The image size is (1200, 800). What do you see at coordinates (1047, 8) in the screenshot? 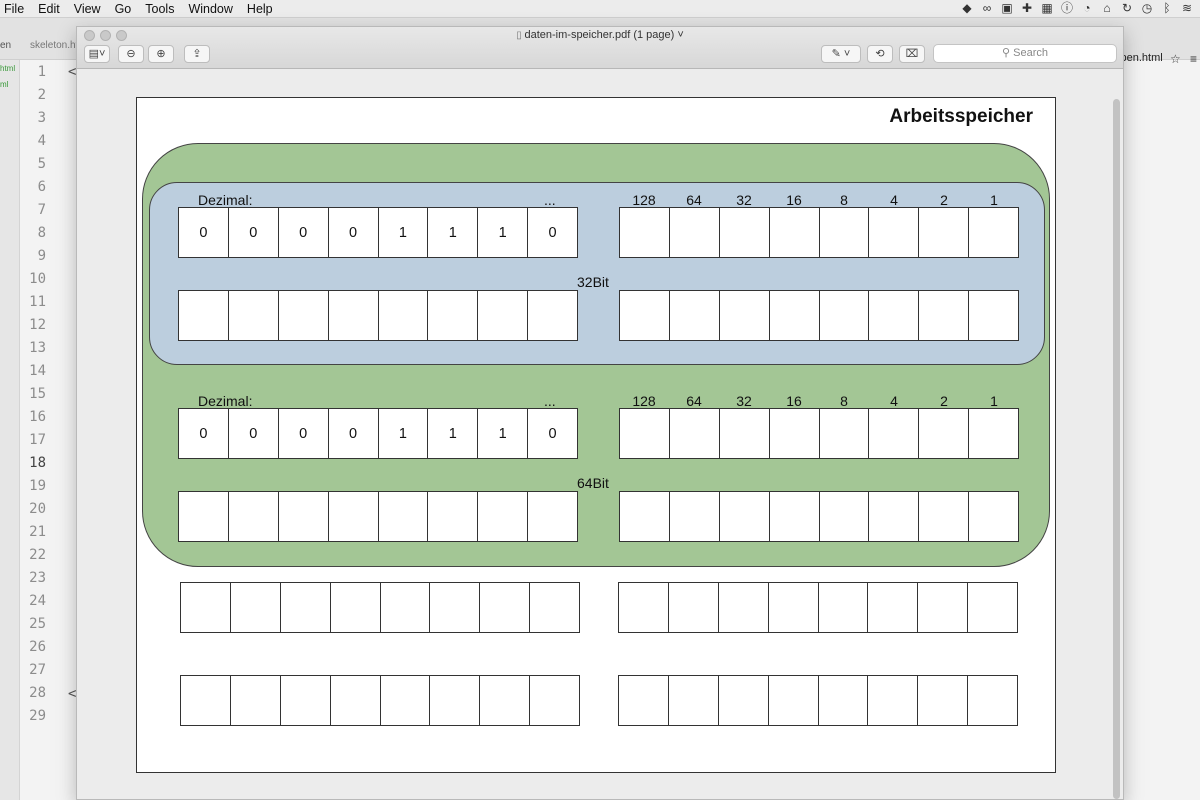
I see `calendar-icon: ▦` at bounding box center [1047, 8].